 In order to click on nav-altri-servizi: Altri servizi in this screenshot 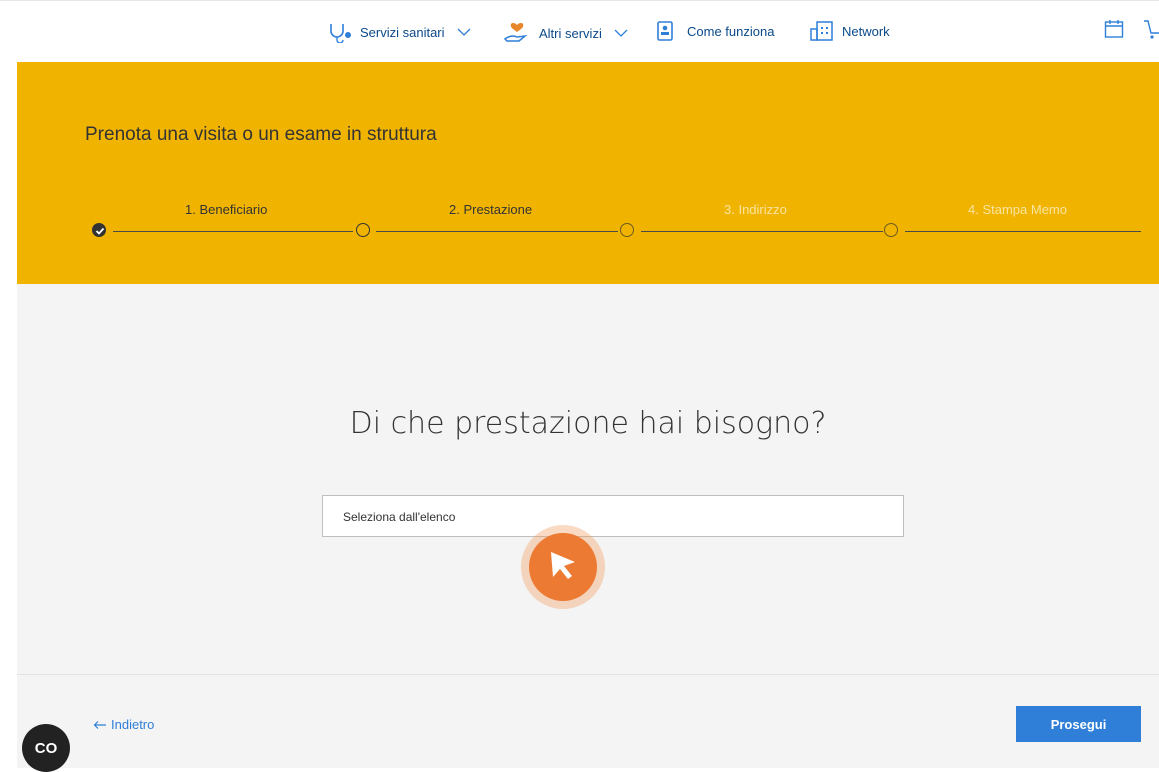, I will do `click(565, 33)`.